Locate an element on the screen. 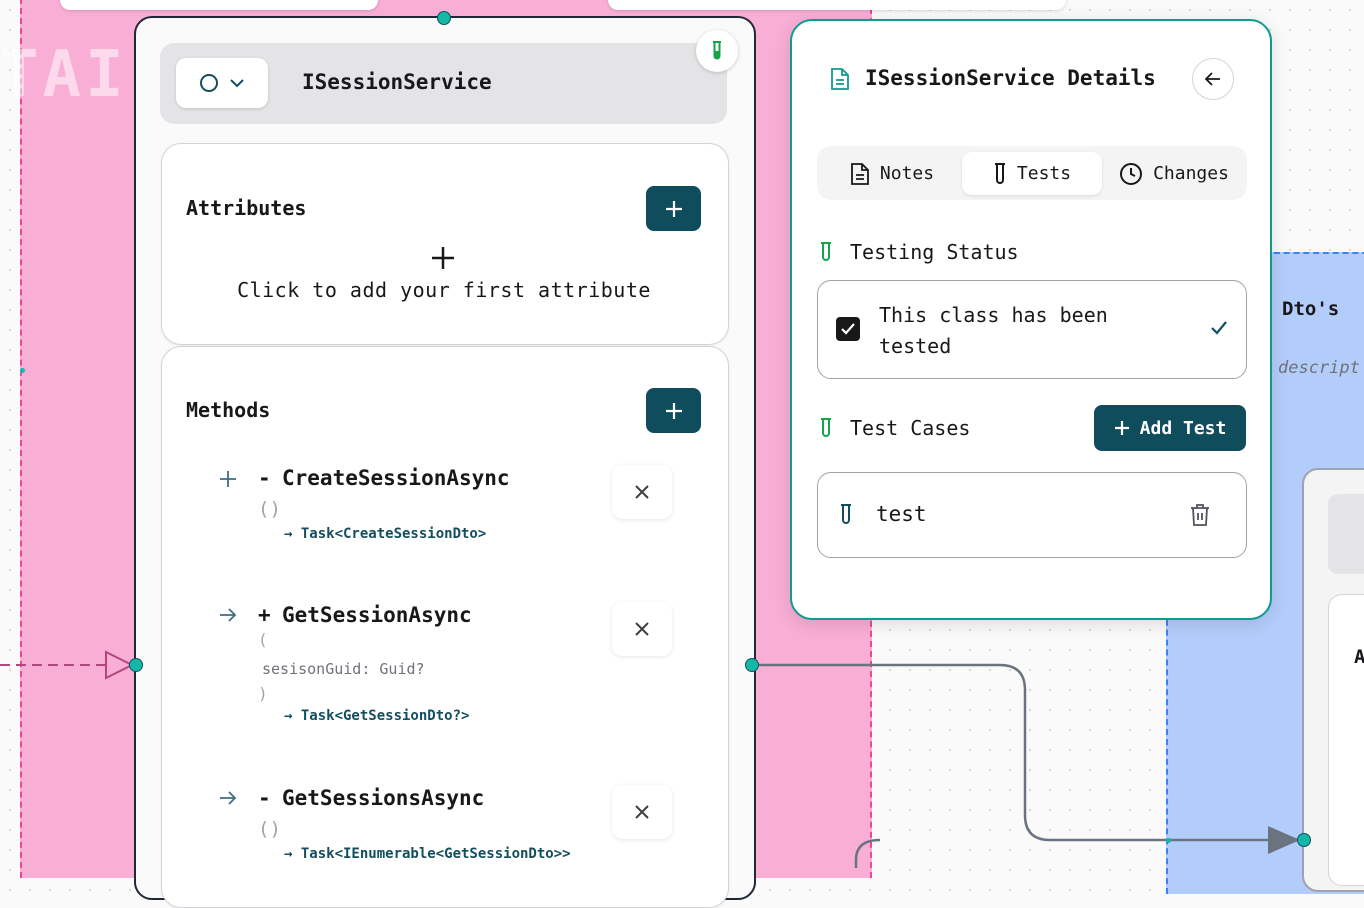 This screenshot has height=908, width=1364. connection-handle-left is located at coordinates (136, 665).